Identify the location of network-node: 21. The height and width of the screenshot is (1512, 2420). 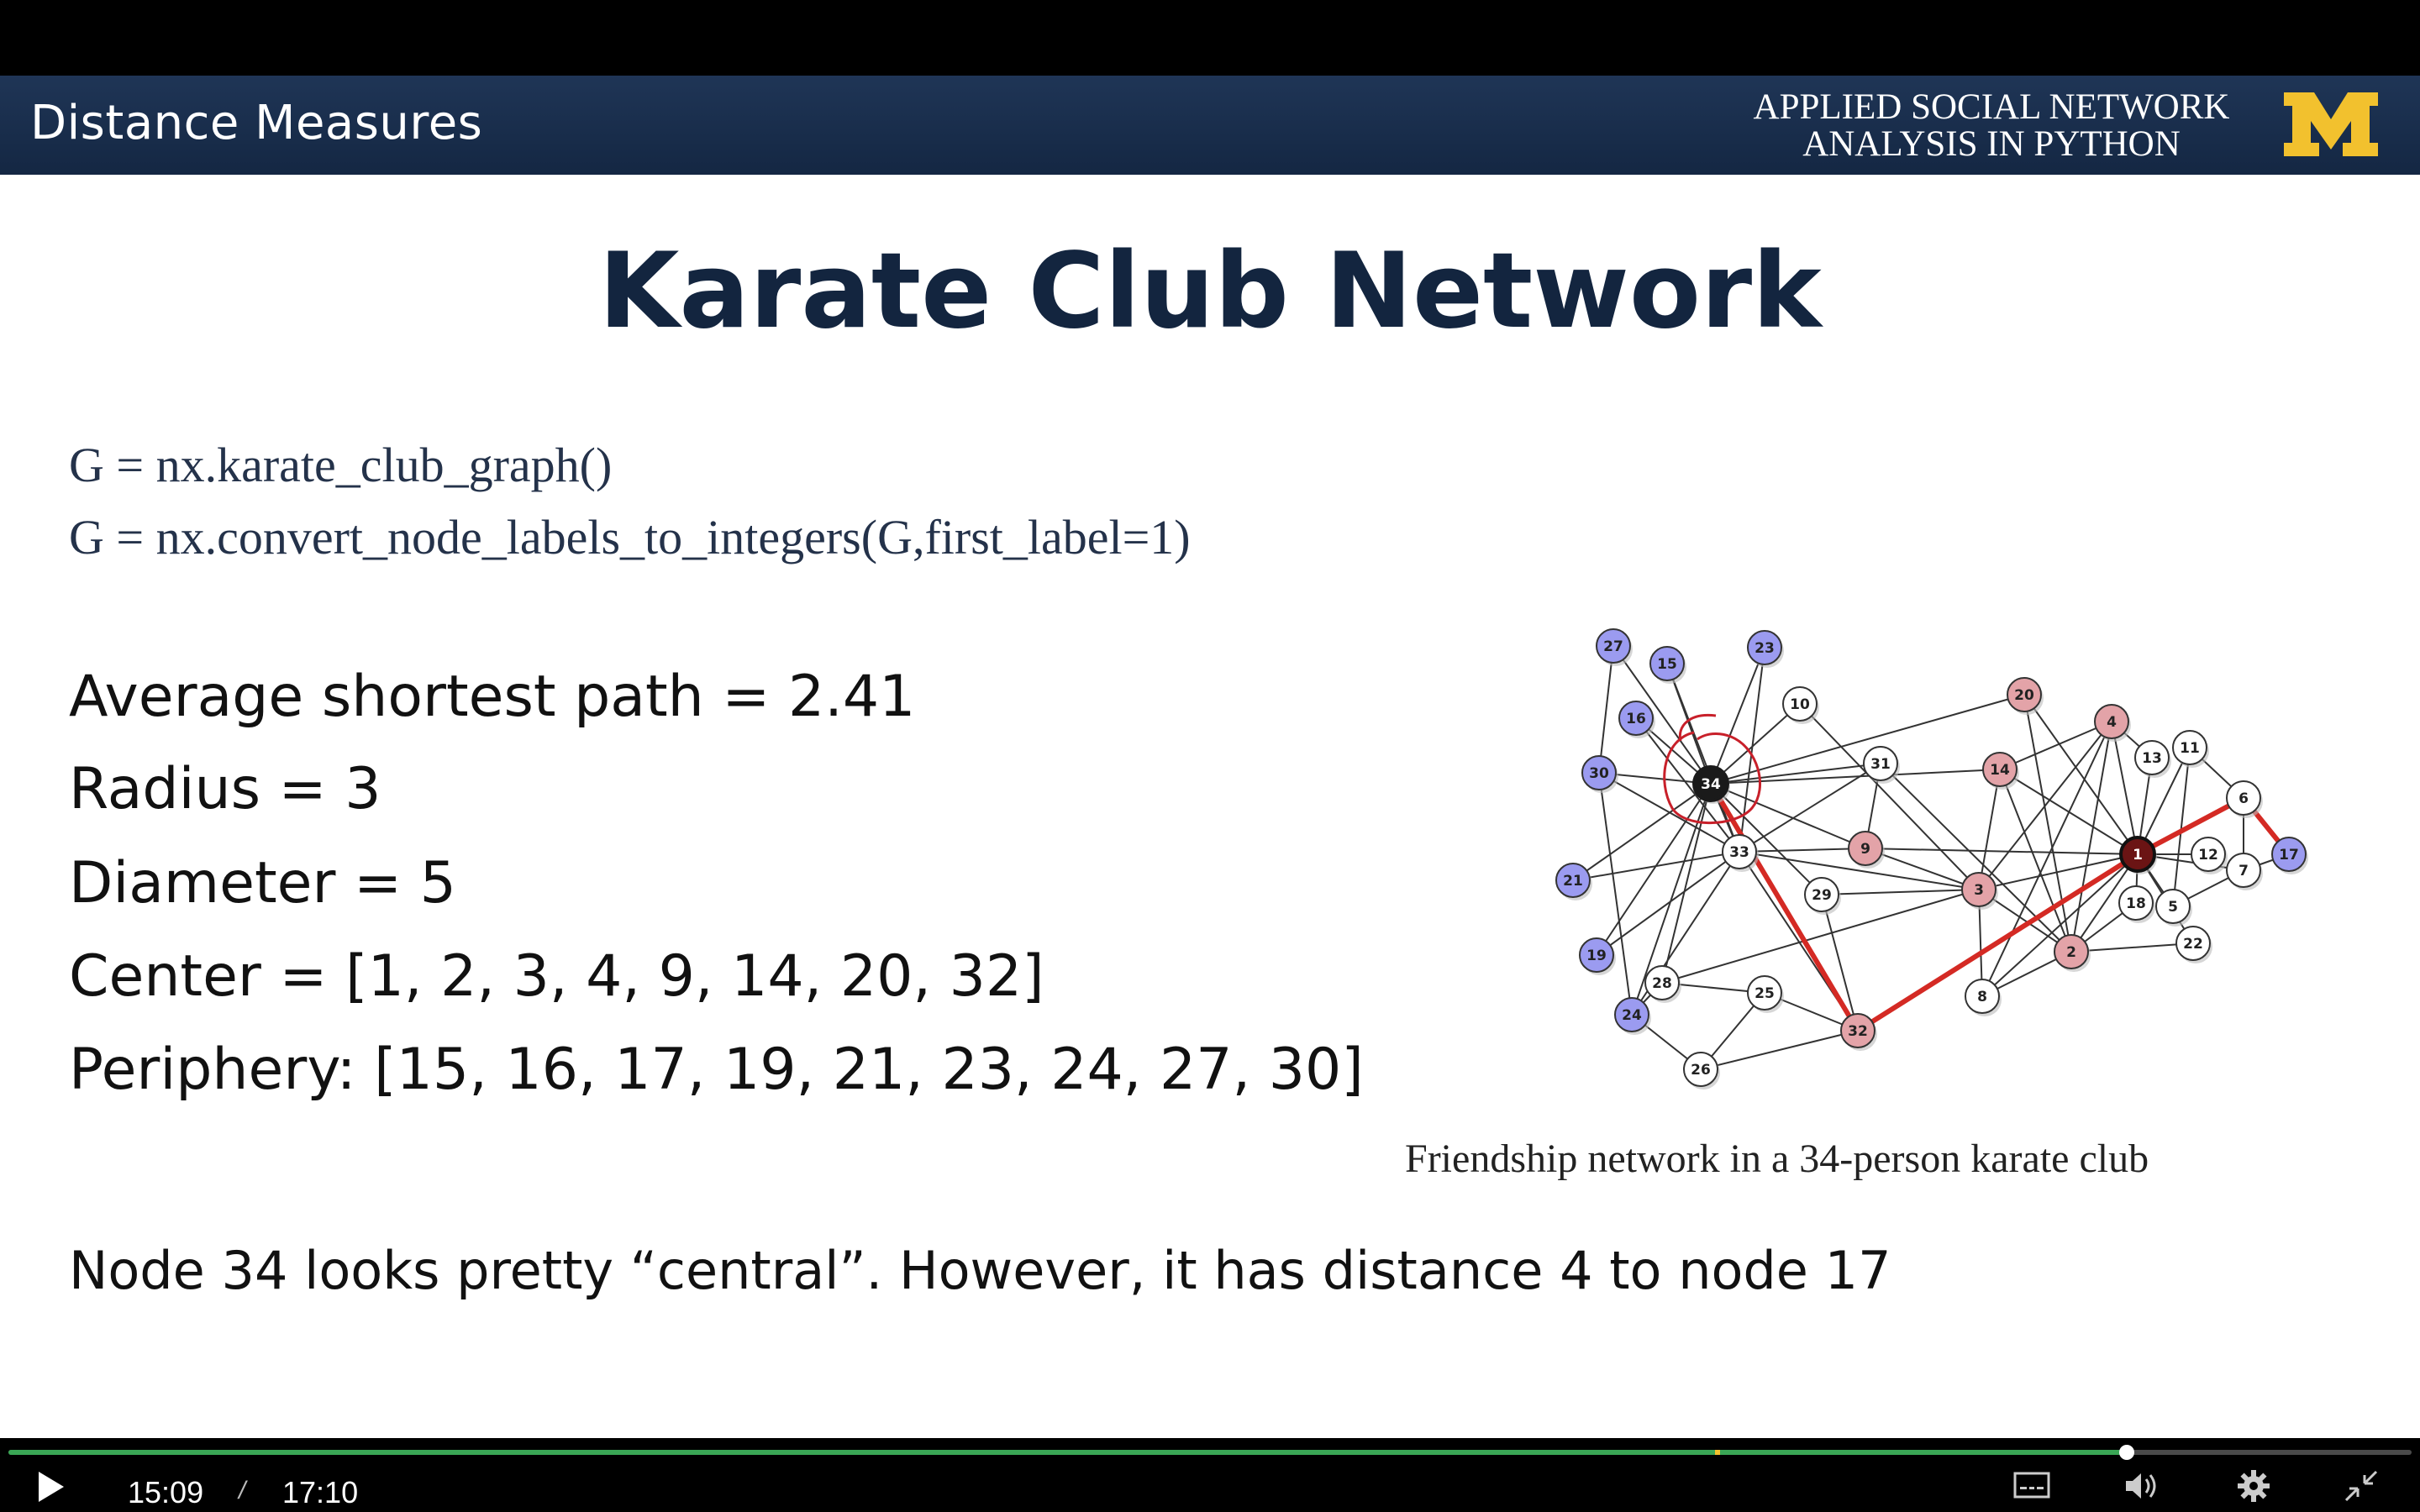
(1573, 881).